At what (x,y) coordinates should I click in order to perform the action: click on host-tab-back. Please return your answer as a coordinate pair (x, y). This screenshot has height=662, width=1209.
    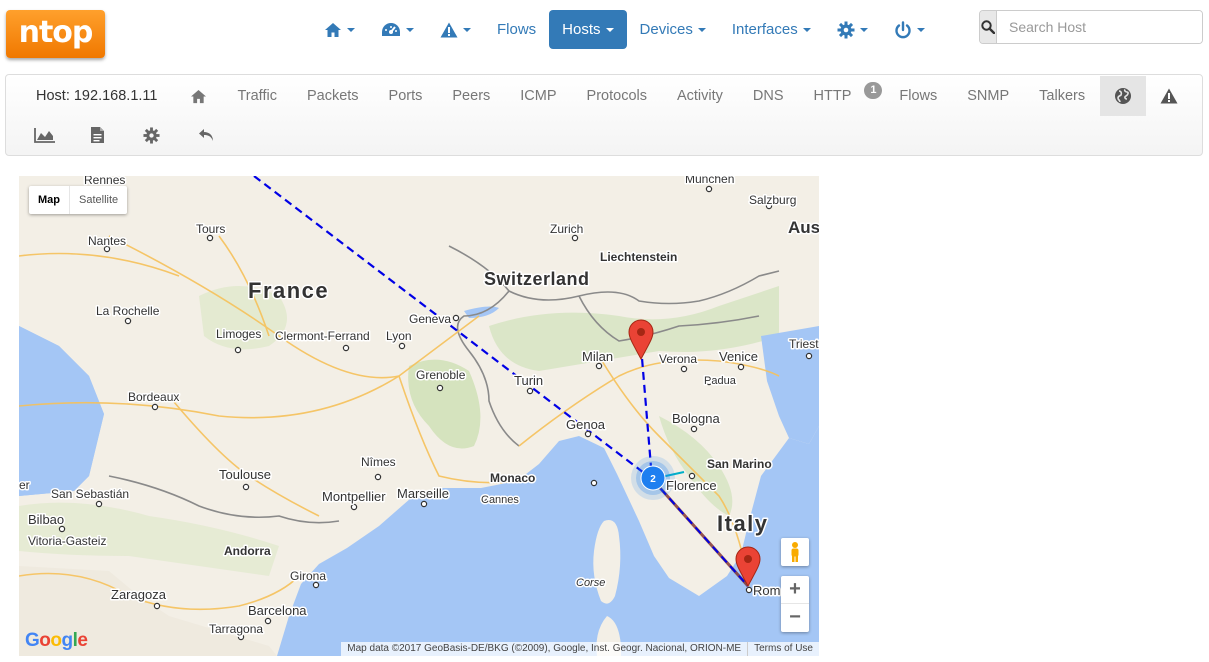
    Looking at the image, I should click on (206, 135).